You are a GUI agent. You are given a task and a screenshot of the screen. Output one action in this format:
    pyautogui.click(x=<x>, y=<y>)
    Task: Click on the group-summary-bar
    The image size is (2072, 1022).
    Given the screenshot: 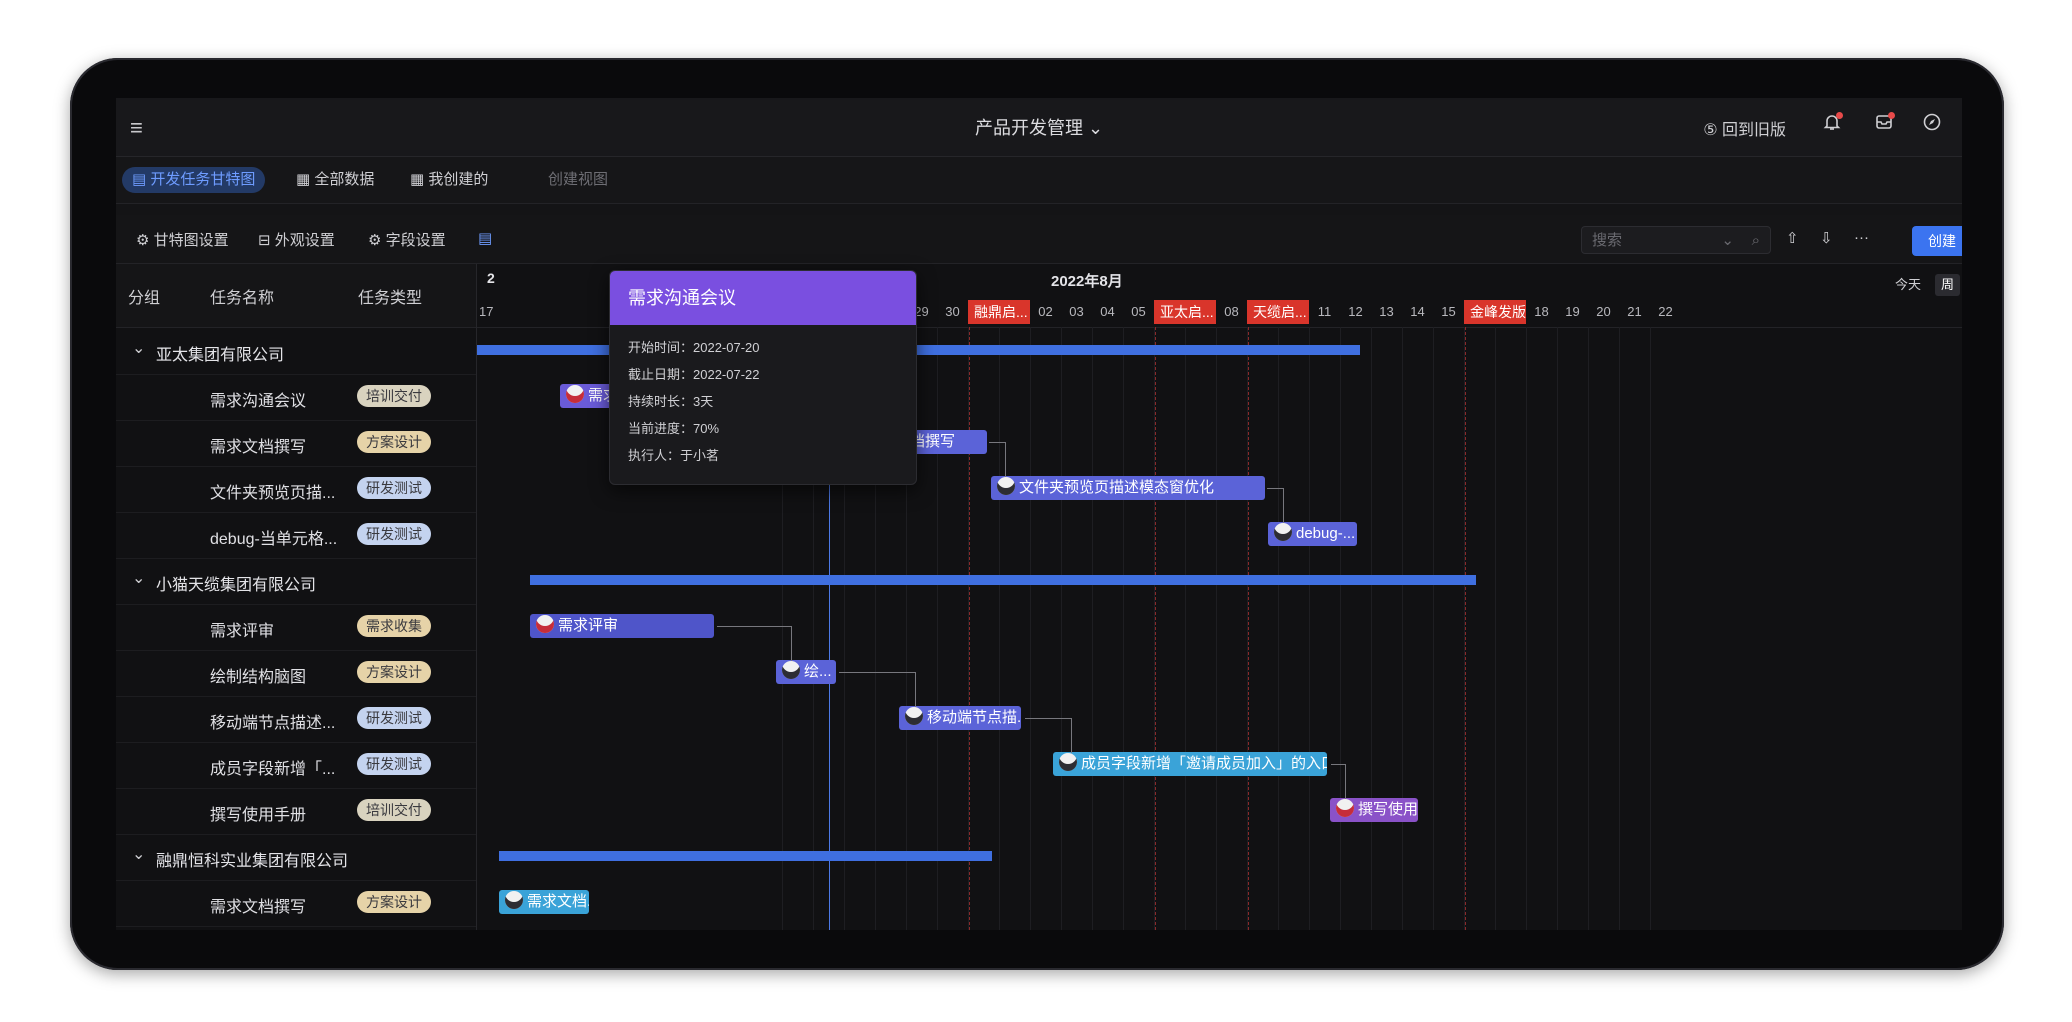 What is the action you would take?
    pyautogui.click(x=1003, y=580)
    